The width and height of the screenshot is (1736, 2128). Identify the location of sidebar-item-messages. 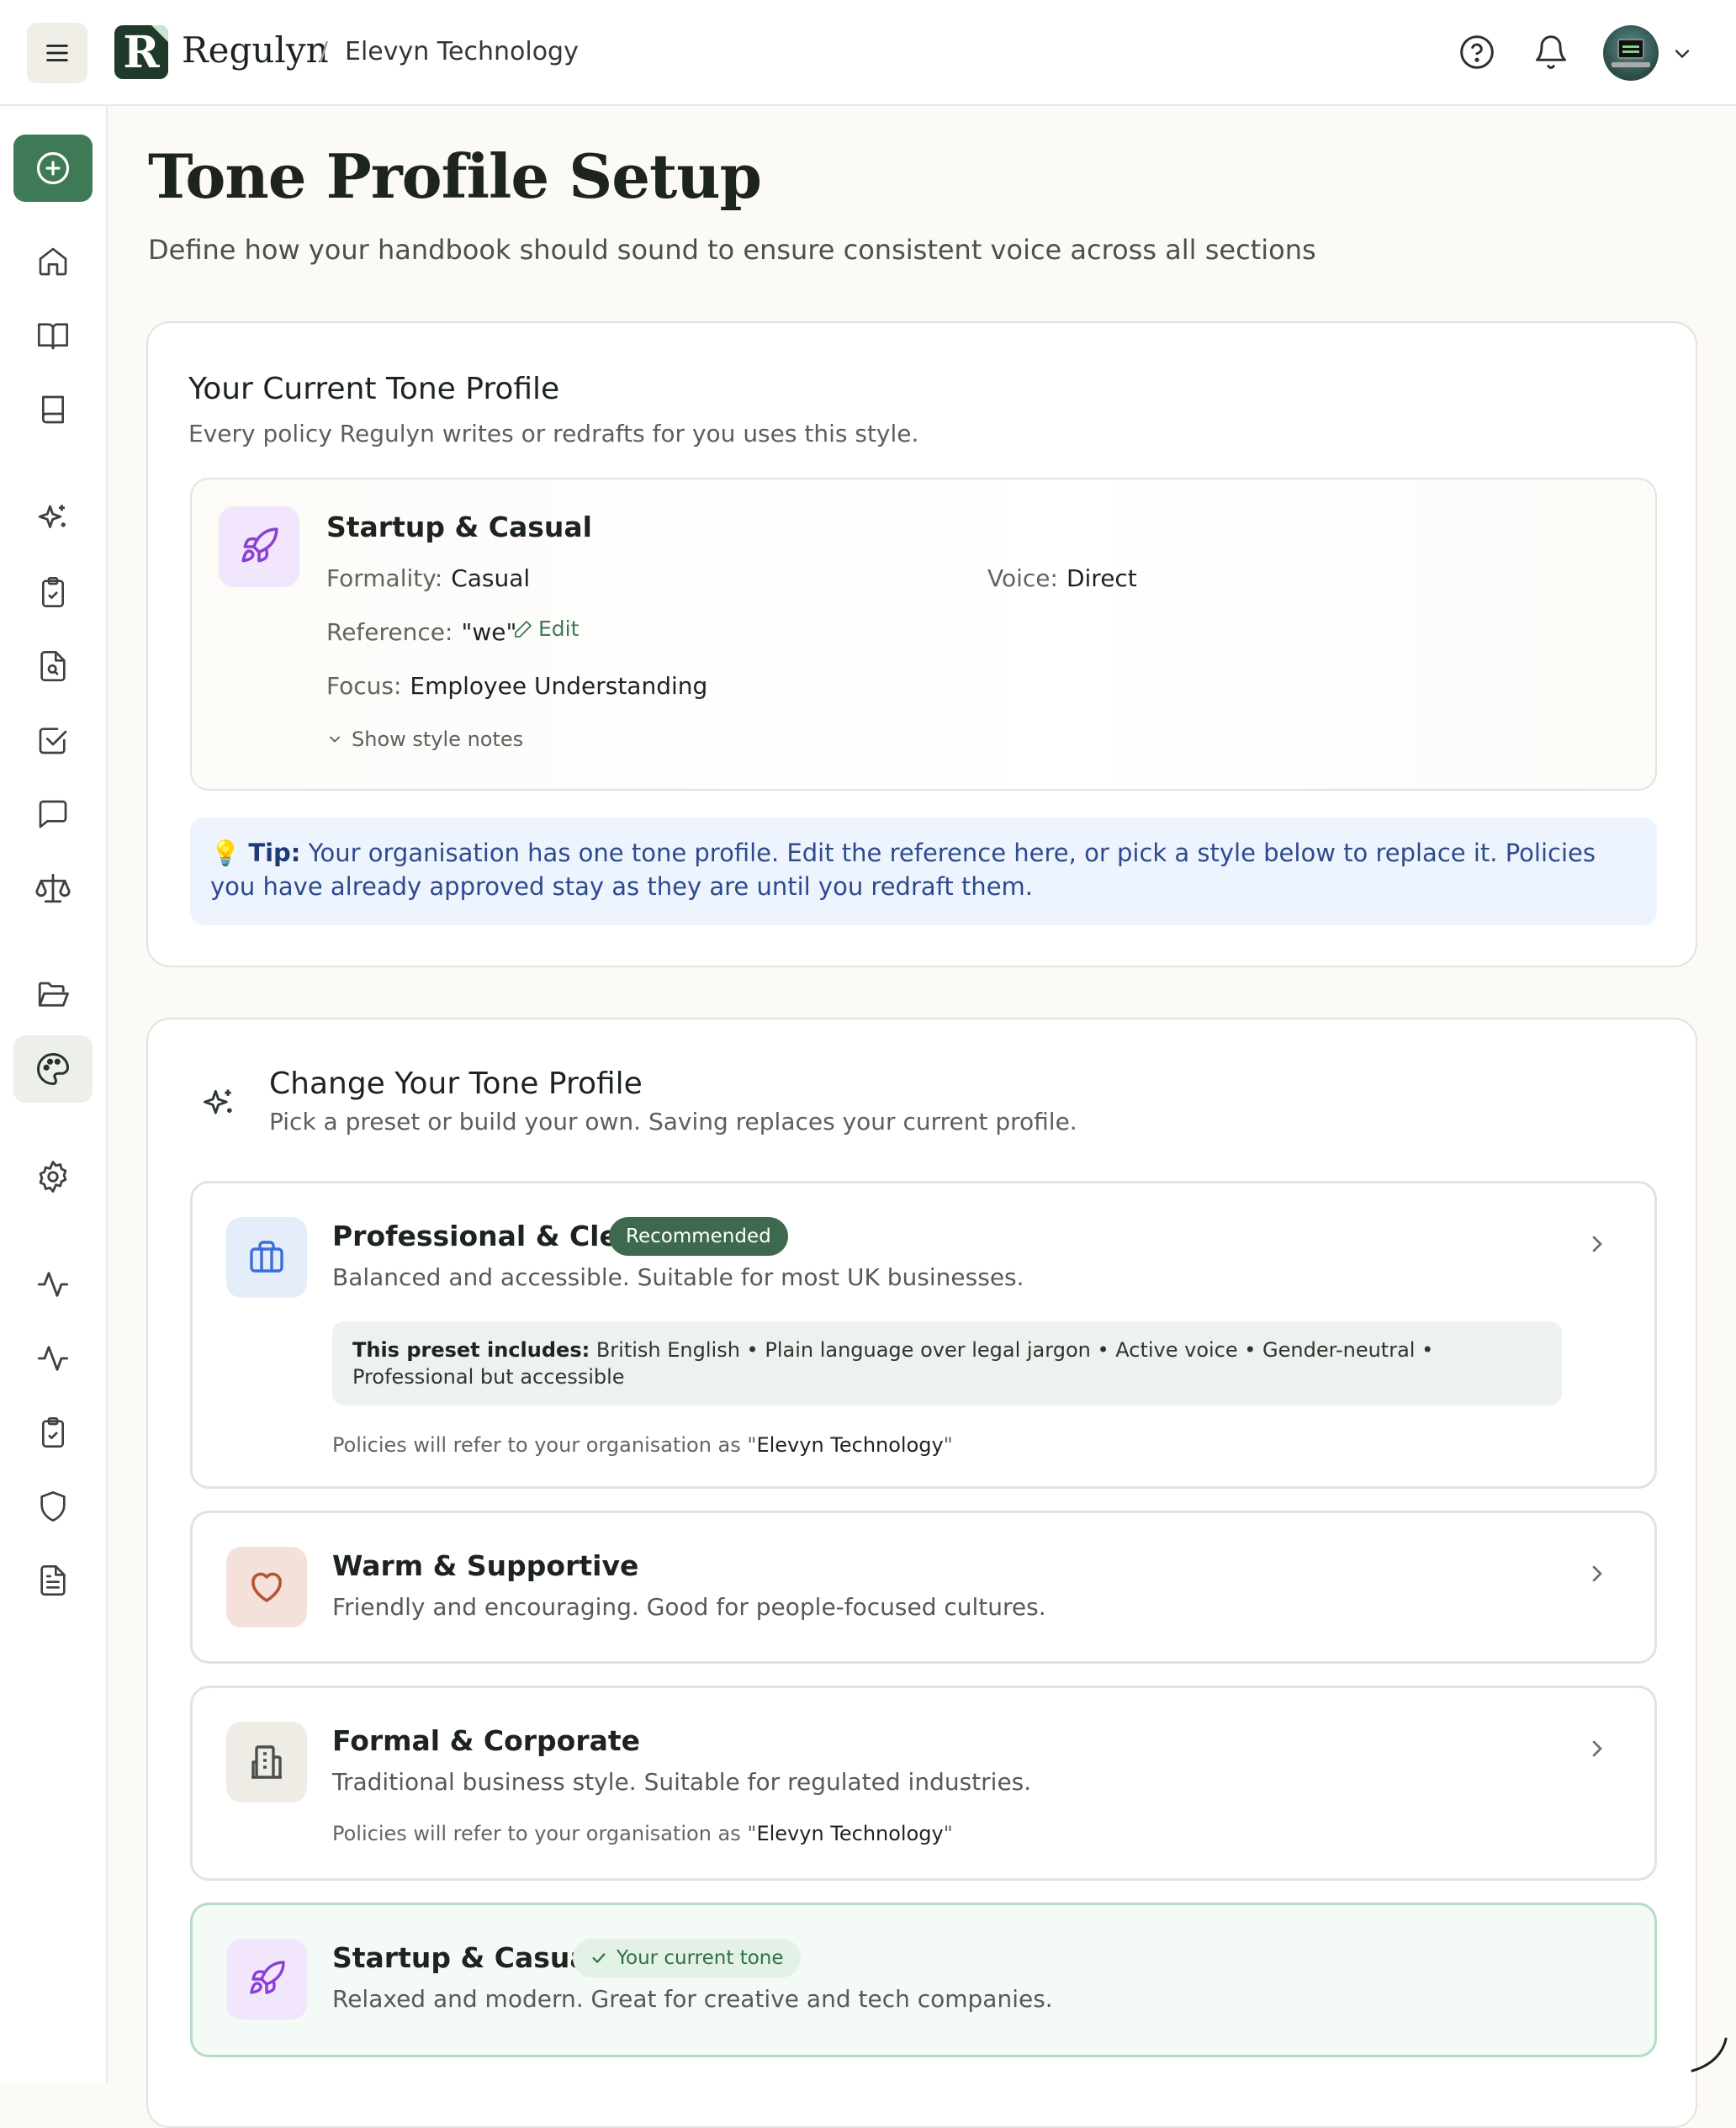
(53, 814).